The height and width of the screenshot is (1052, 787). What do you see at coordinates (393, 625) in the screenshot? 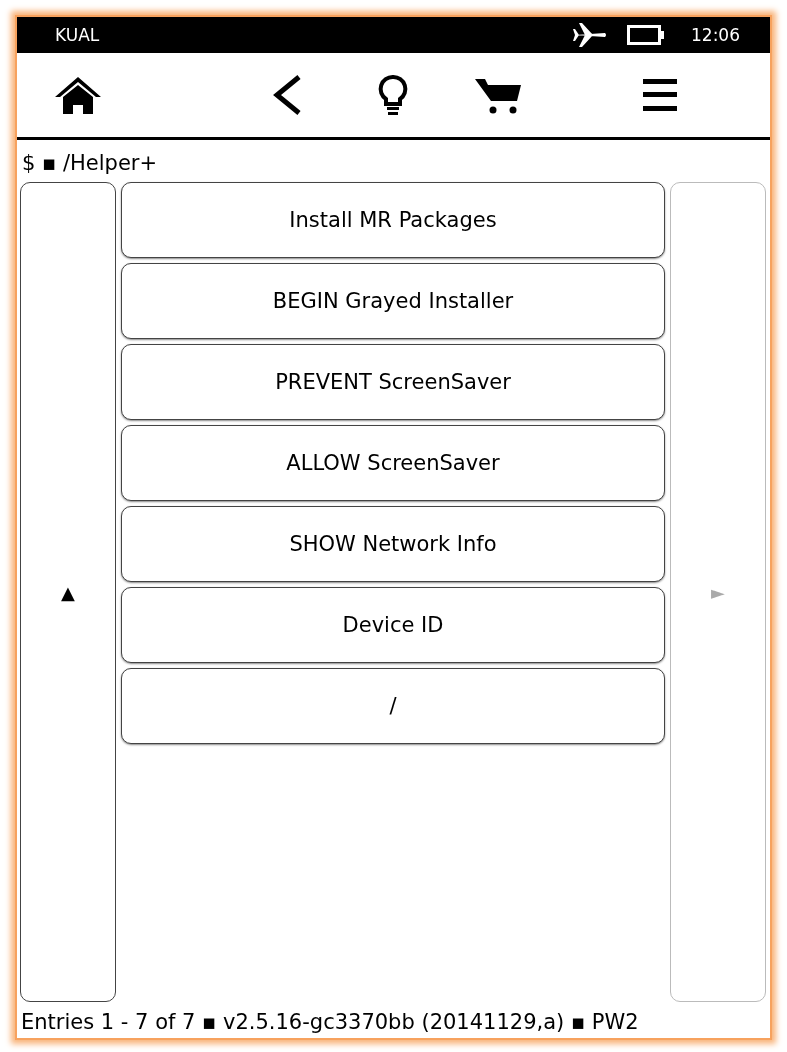
I see `menu-entry-button: Device ID` at bounding box center [393, 625].